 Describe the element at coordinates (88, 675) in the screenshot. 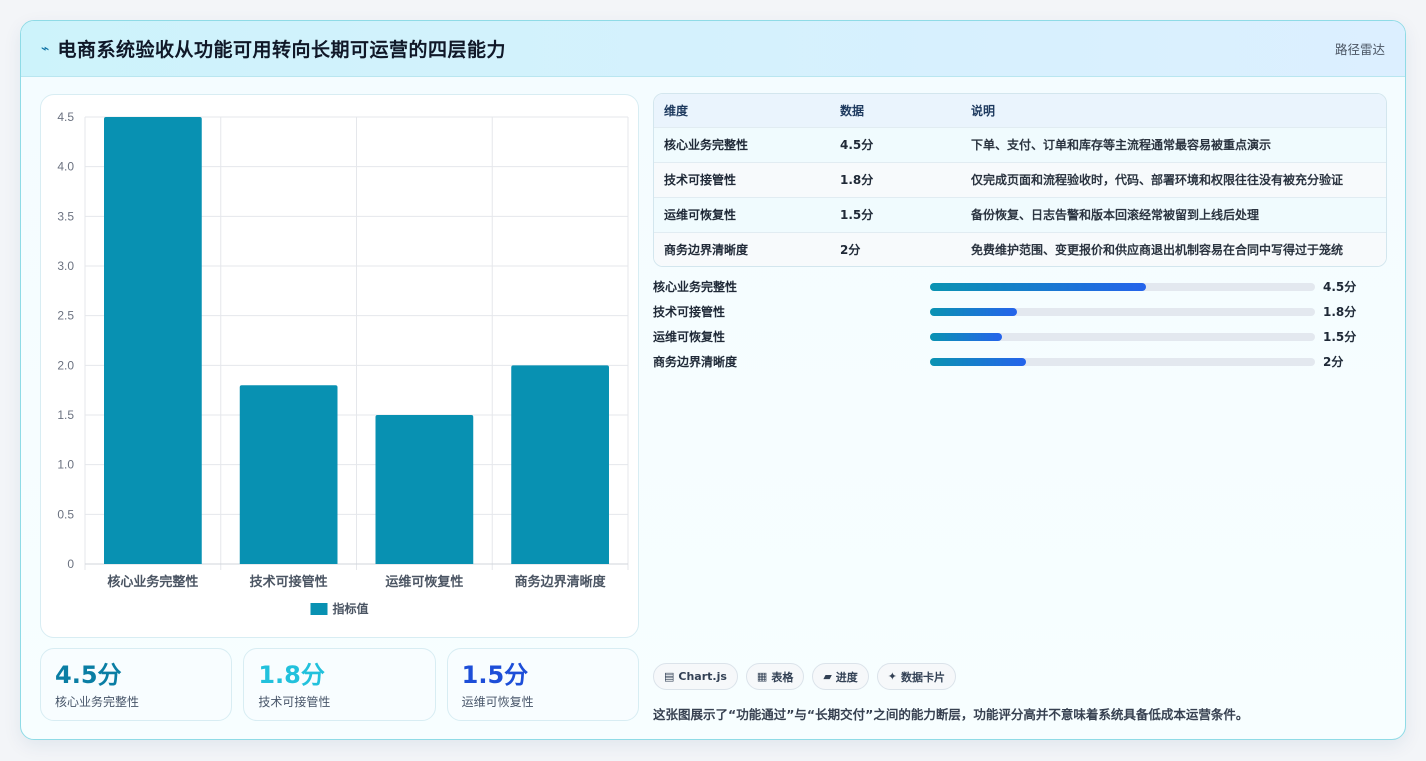

I see `kpi-value: 4.5分` at that location.